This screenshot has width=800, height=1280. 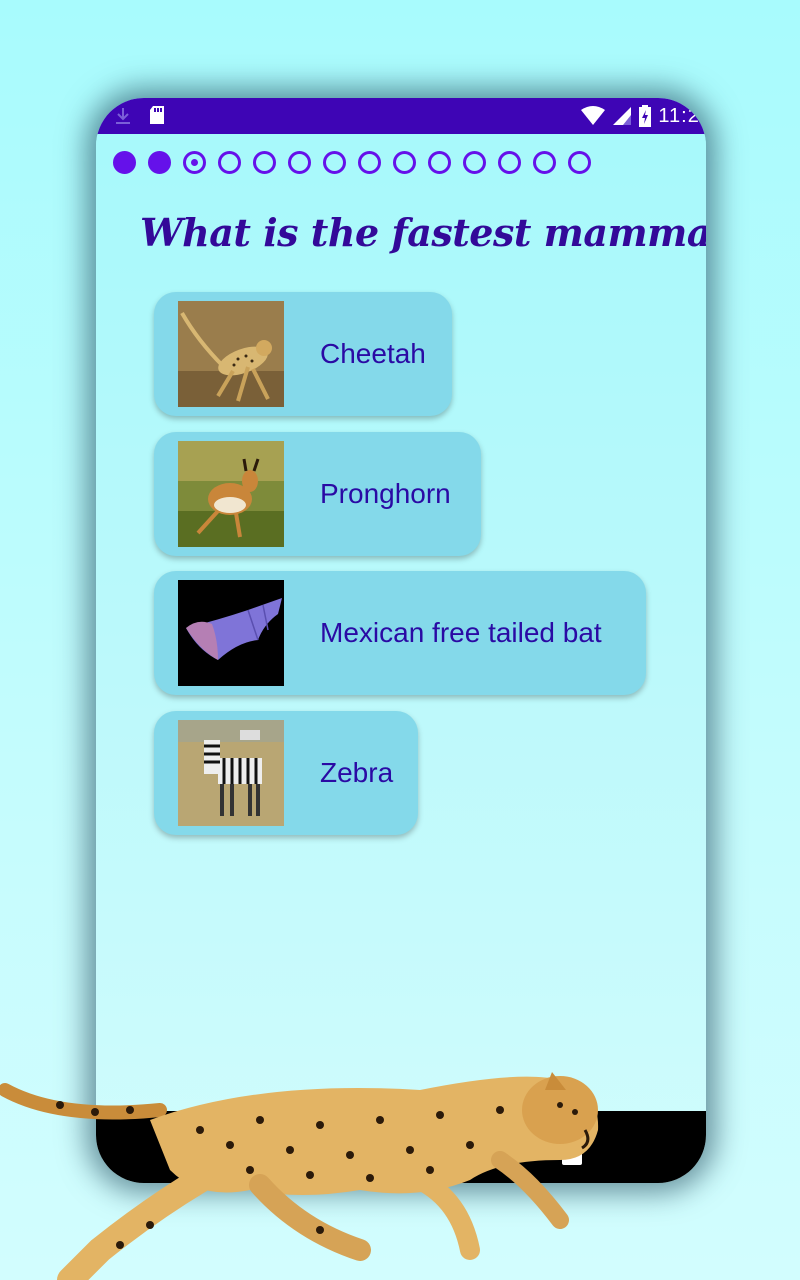 I want to click on option-label: Zebra, so click(x=357, y=772).